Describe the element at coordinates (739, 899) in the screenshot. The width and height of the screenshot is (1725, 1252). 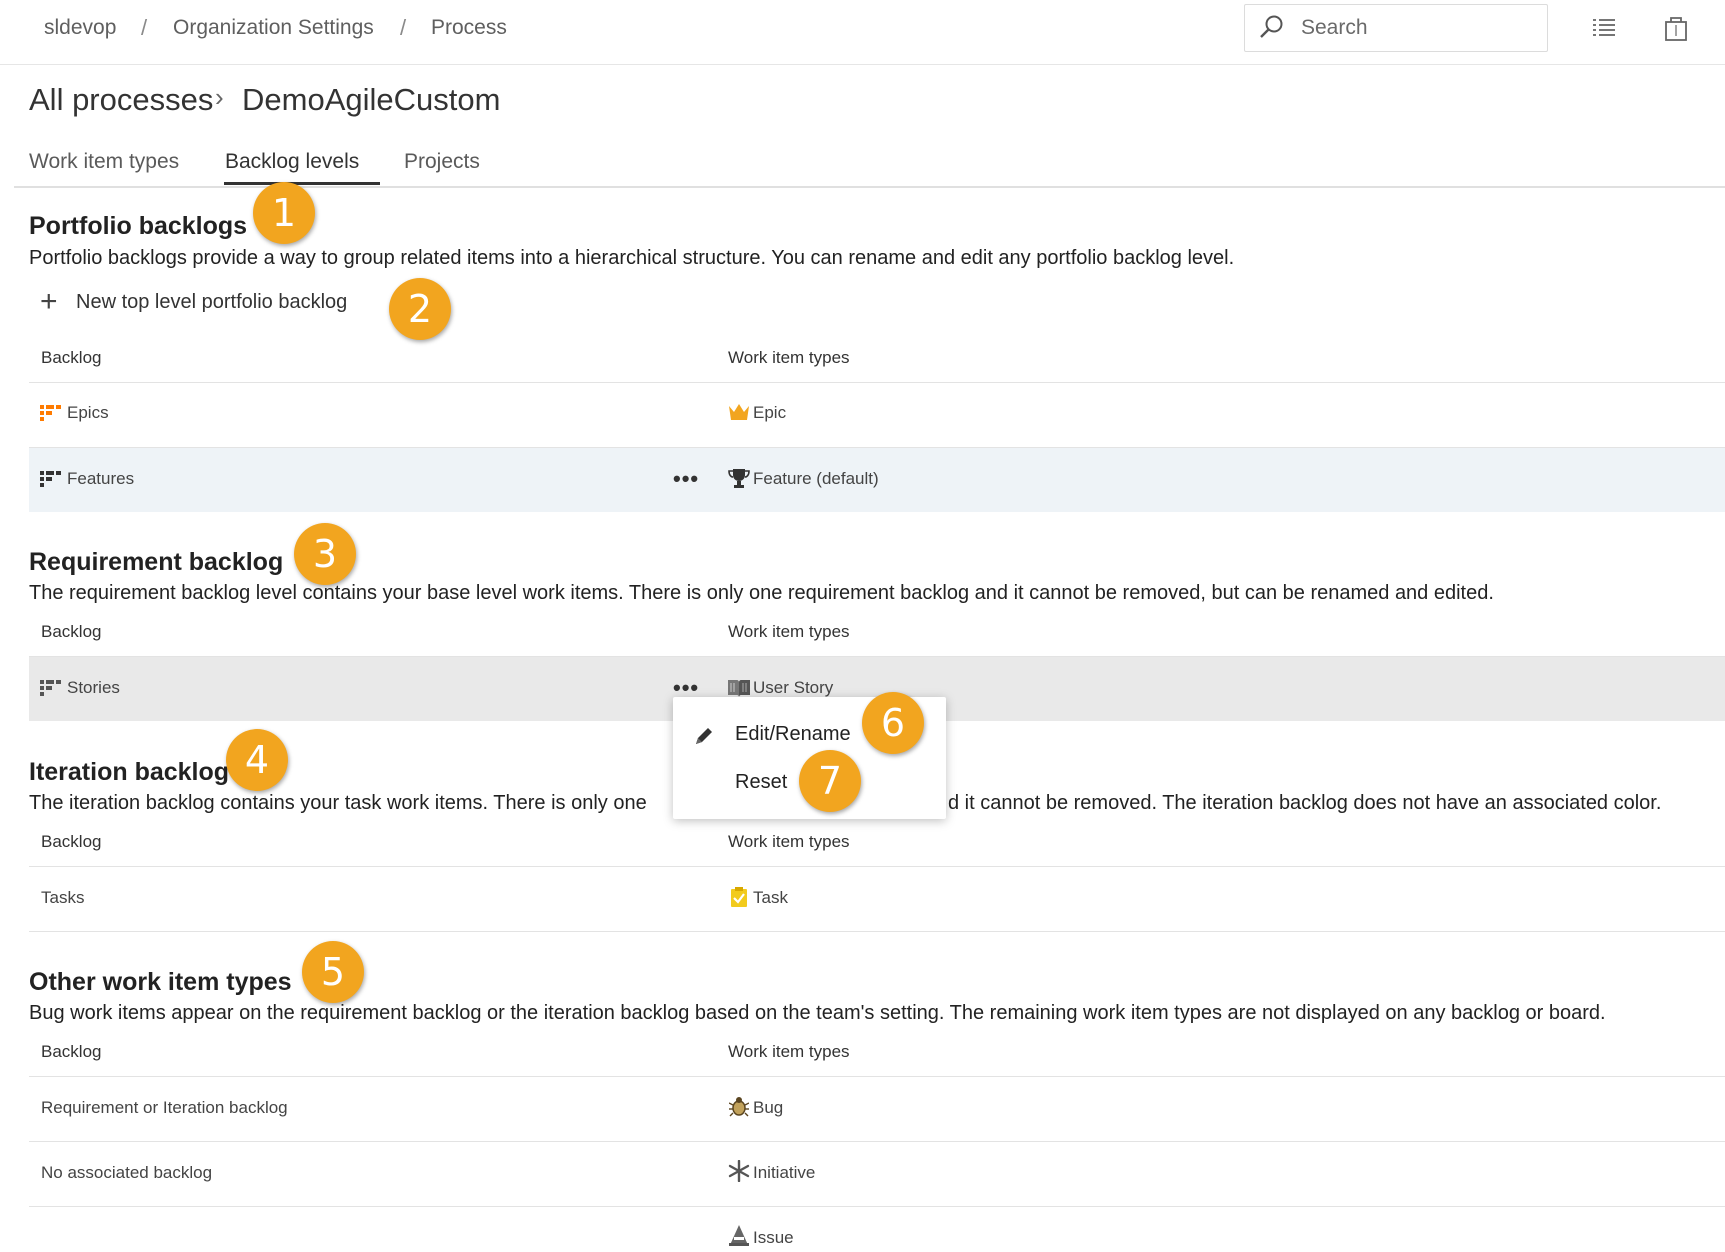
I see `clipboard-icon` at that location.